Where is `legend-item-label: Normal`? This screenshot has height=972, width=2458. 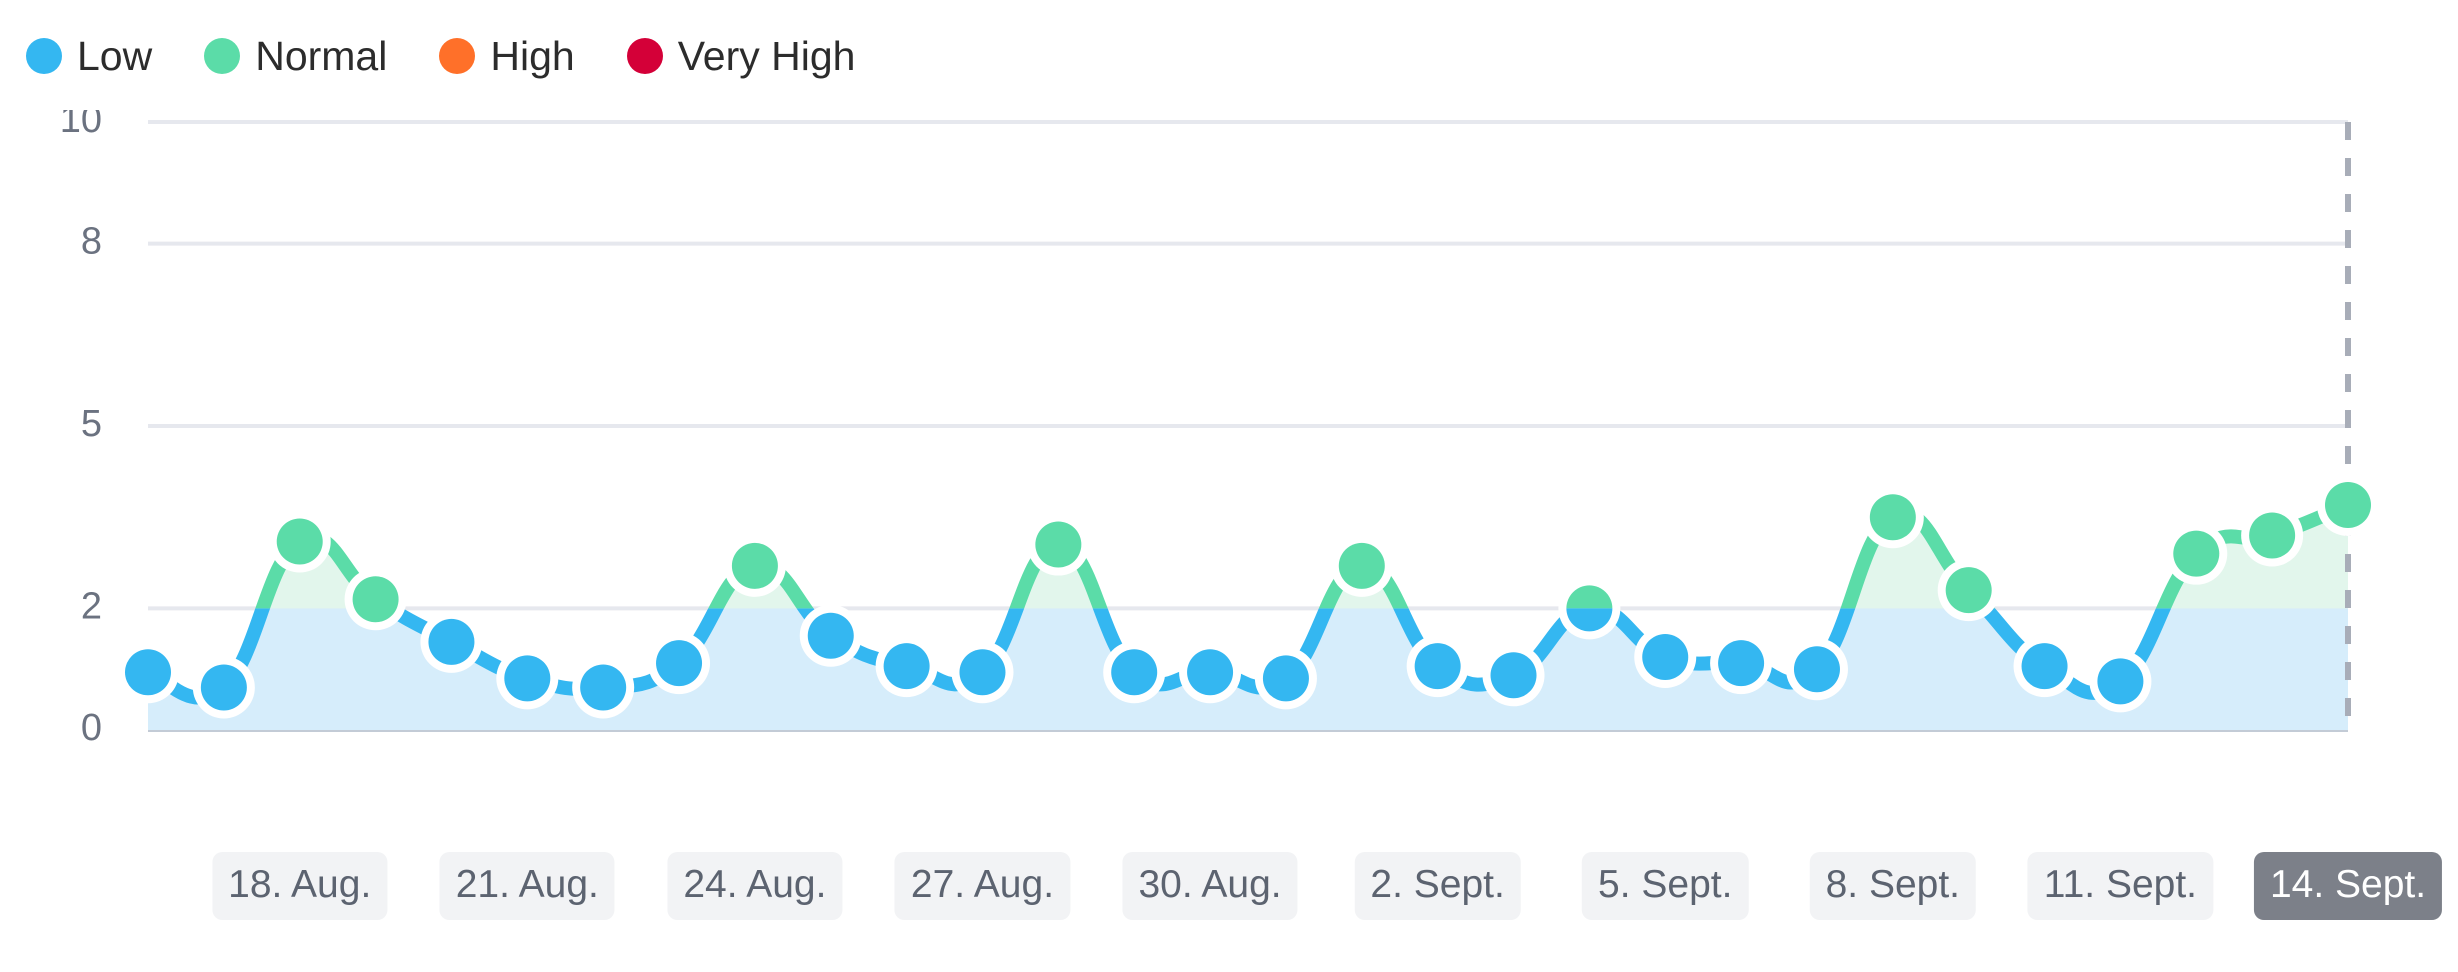
legend-item-label: Normal is located at coordinates (321, 55).